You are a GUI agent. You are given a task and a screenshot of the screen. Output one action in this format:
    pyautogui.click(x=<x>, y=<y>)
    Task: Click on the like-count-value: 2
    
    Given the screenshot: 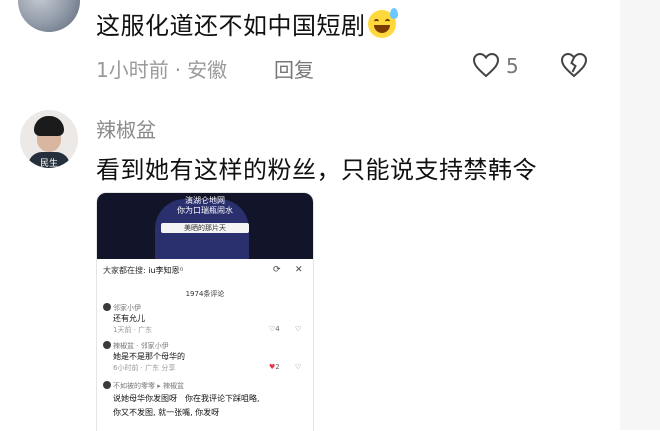 What is the action you would take?
    pyautogui.click(x=277, y=367)
    